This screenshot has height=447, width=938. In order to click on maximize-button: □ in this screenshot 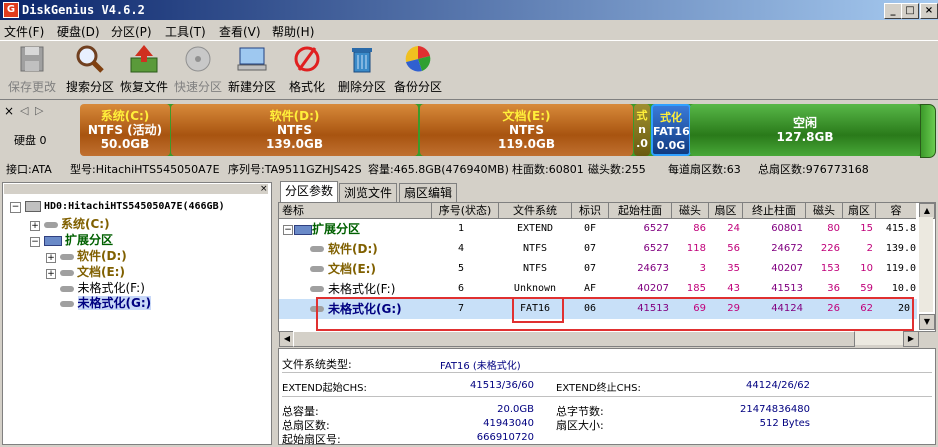, I will do `click(910, 11)`.